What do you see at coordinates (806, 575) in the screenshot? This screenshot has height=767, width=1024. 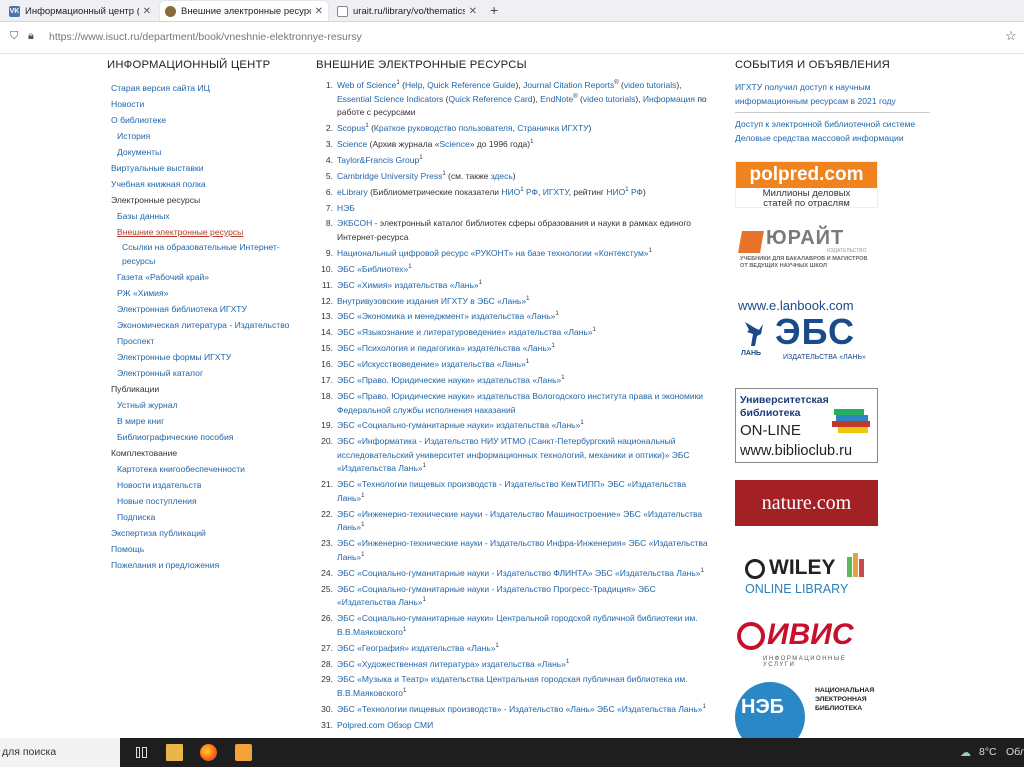 I see `wiley-banner: WILEY ONLINE LIBRARY` at bounding box center [806, 575].